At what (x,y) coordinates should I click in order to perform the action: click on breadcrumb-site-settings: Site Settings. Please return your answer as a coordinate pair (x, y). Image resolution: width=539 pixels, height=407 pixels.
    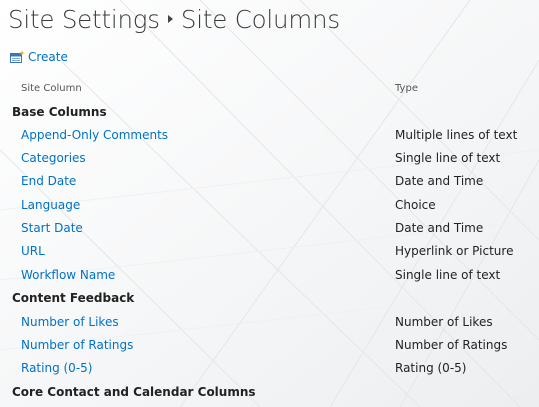
    Looking at the image, I should click on (84, 19).